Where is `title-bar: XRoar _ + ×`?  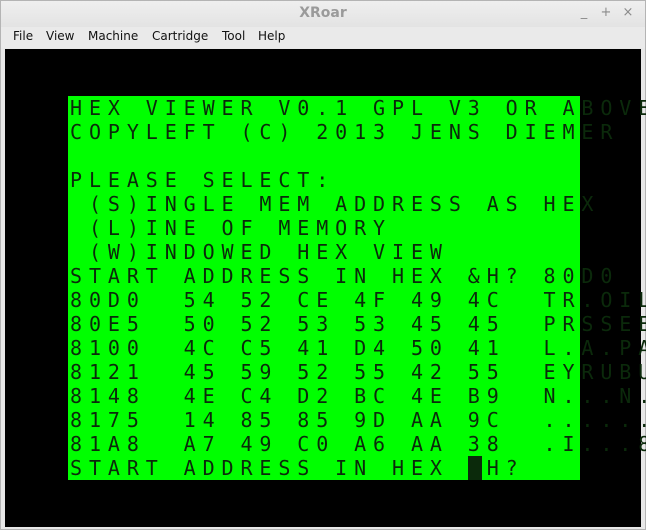
title-bar: XRoar _ + × is located at coordinates (323, 14).